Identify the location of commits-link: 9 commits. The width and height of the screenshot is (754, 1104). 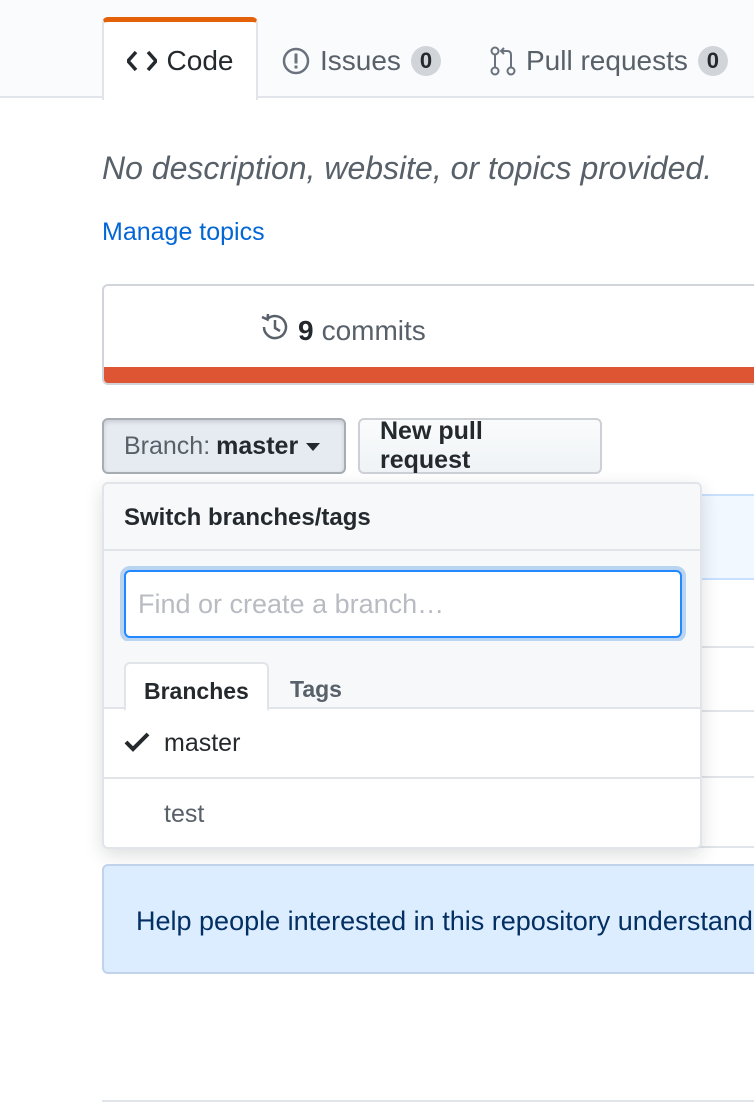
(343, 330).